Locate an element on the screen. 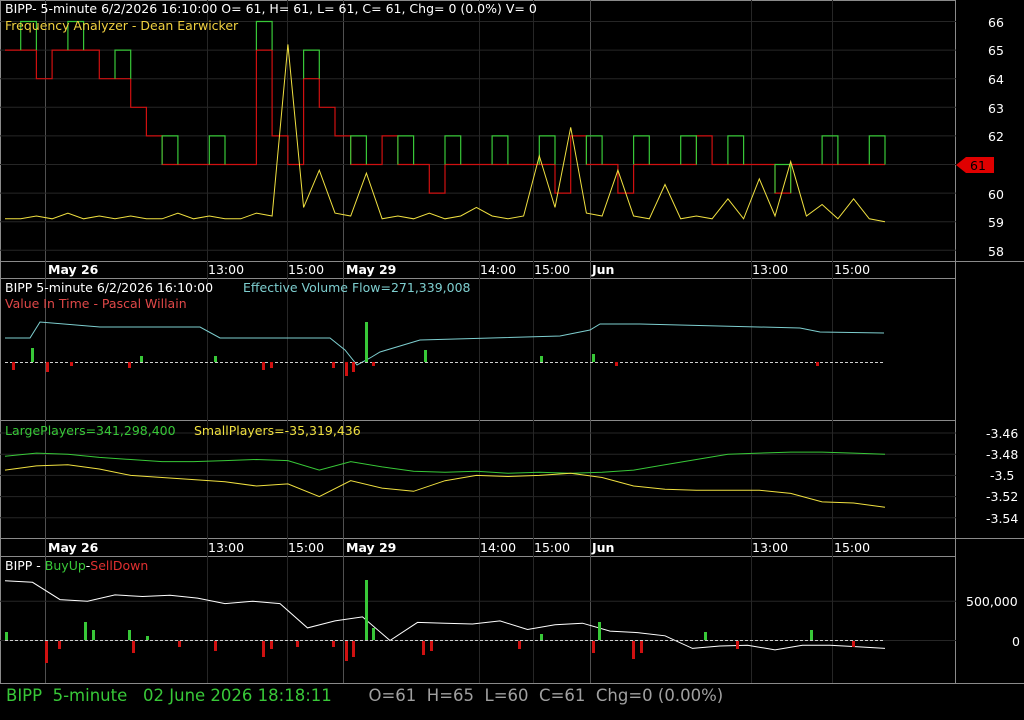 The height and width of the screenshot is (720, 1024). large-players-line is located at coordinates (445, 462).